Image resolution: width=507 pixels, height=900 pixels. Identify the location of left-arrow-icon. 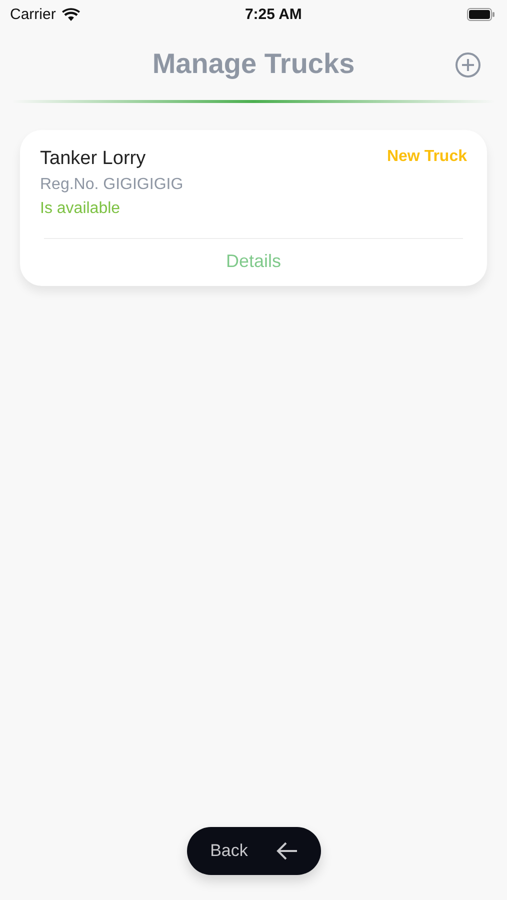
(287, 851).